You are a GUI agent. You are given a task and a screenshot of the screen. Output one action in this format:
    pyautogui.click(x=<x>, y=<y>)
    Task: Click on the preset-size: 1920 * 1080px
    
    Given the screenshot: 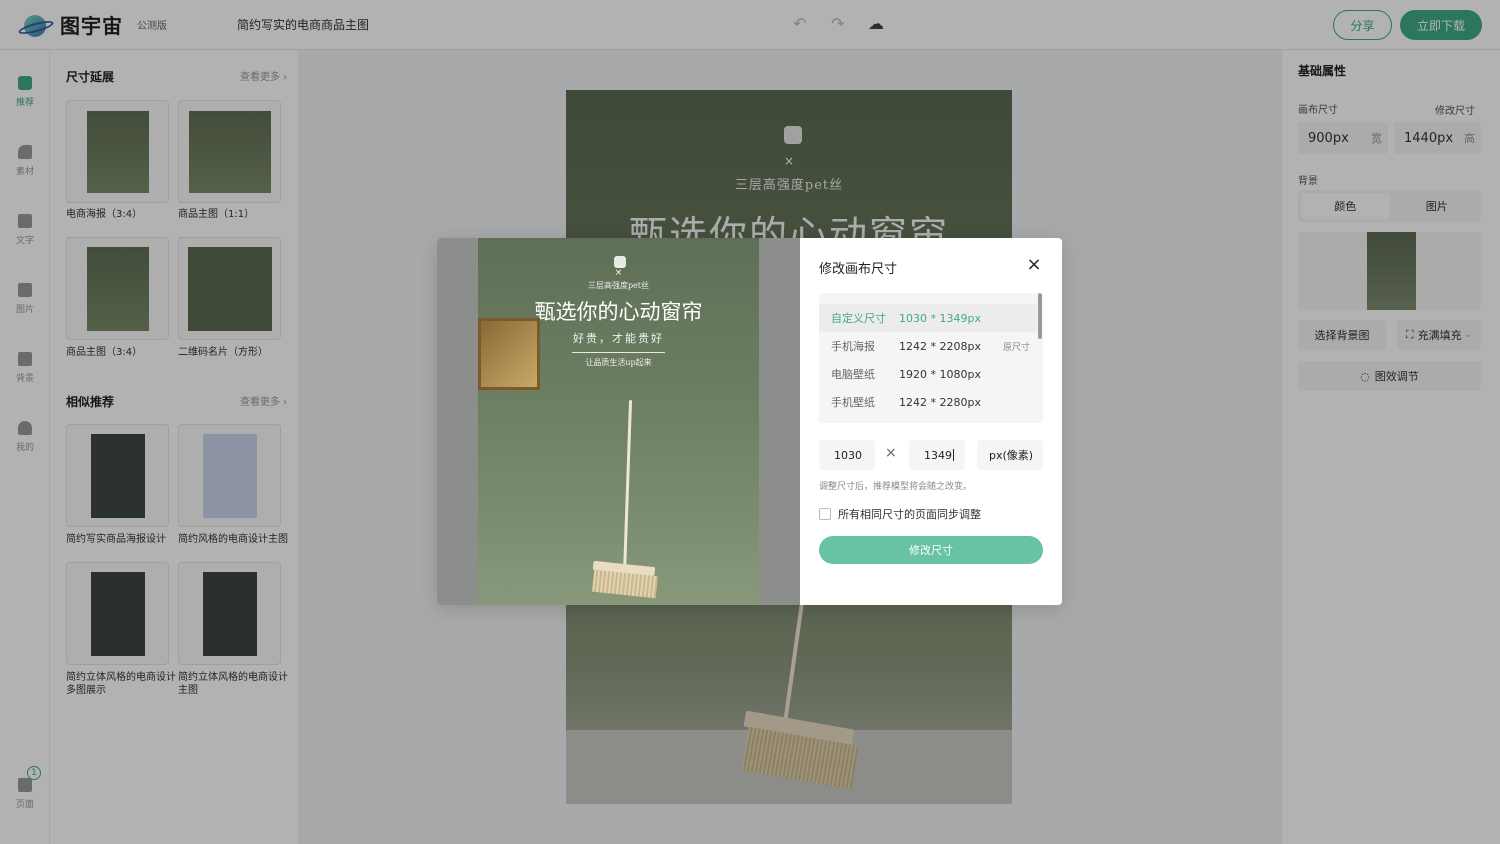 What is the action you would take?
    pyautogui.click(x=940, y=374)
    